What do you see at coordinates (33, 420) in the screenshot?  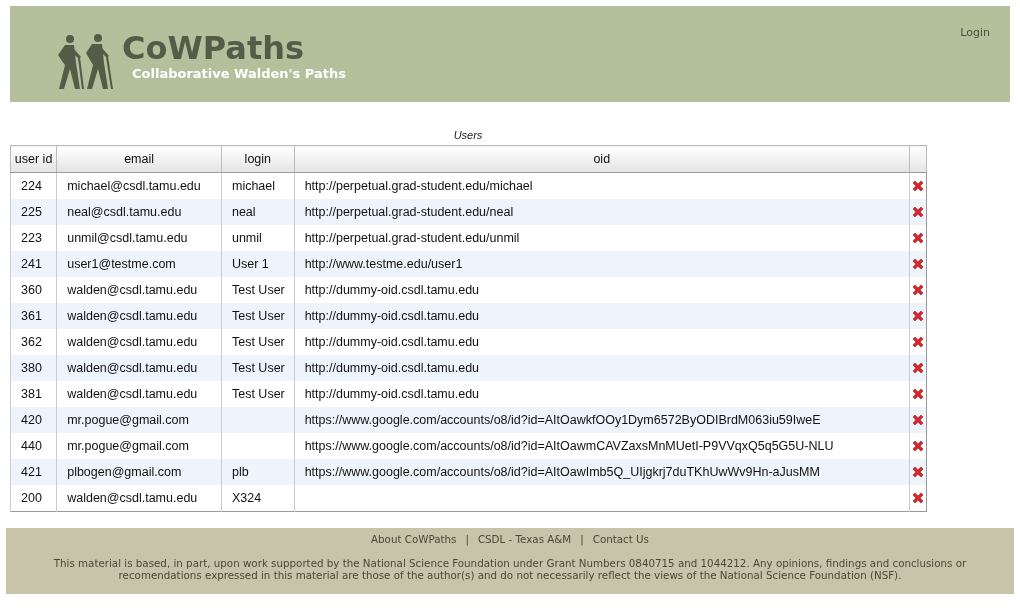 I see `table-cell: 420` at bounding box center [33, 420].